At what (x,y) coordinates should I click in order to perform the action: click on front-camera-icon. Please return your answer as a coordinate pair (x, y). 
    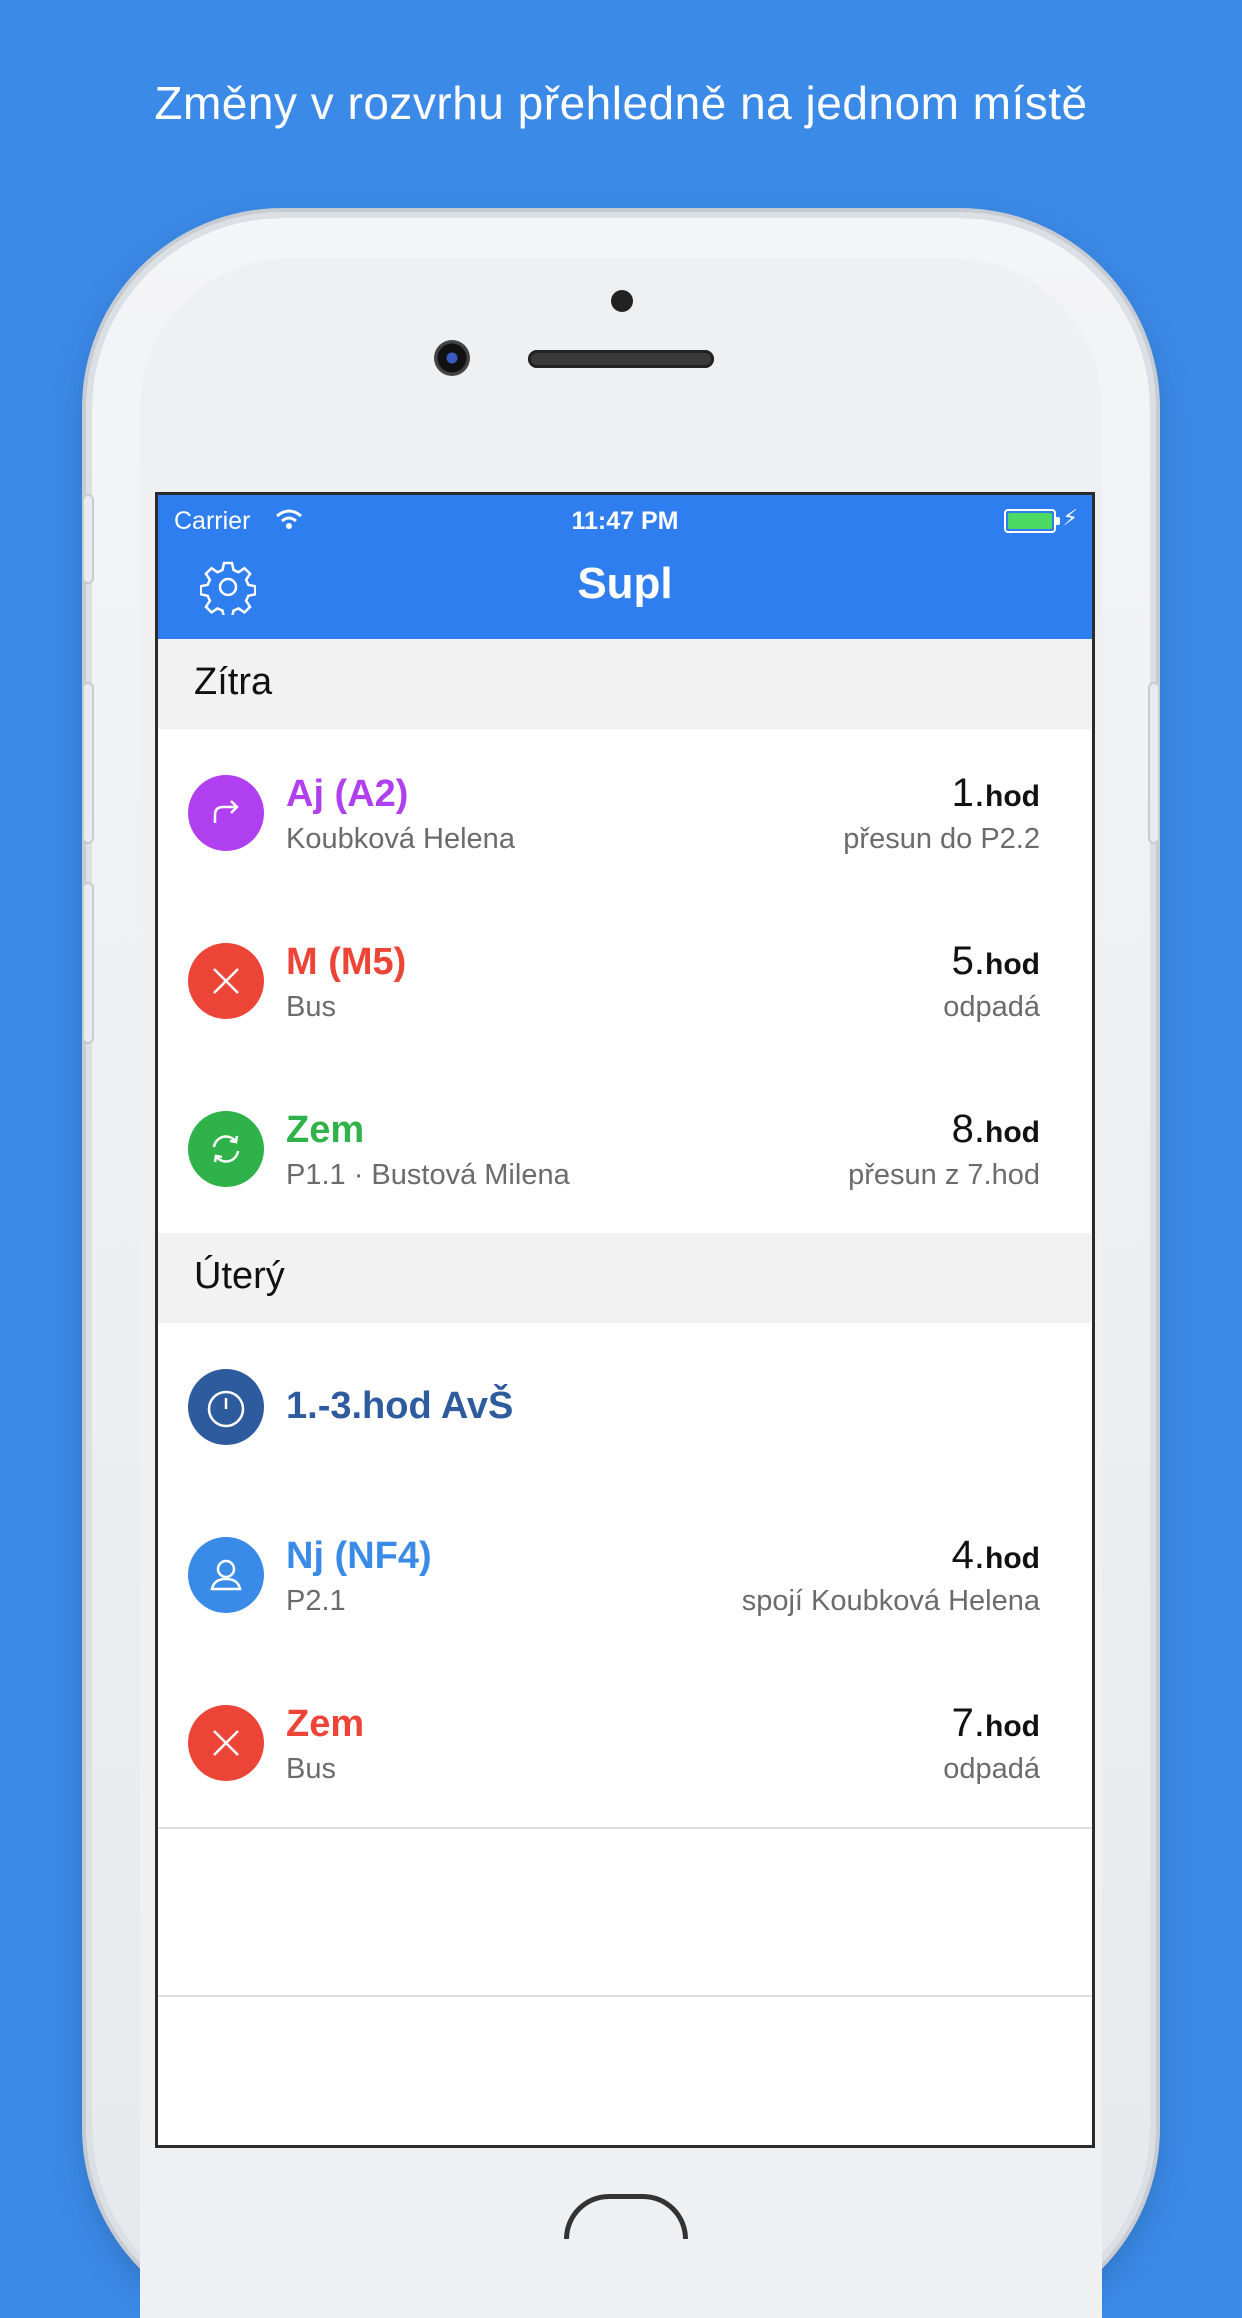
    Looking at the image, I should click on (452, 358).